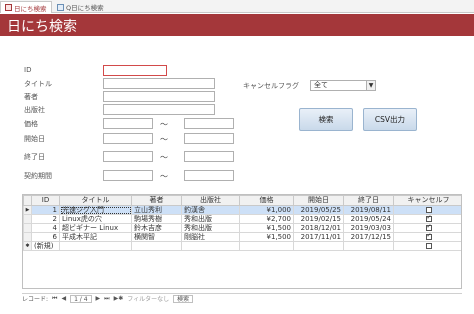  Describe the element at coordinates (45, 200) in the screenshot. I see `column-header-id: ID` at that location.